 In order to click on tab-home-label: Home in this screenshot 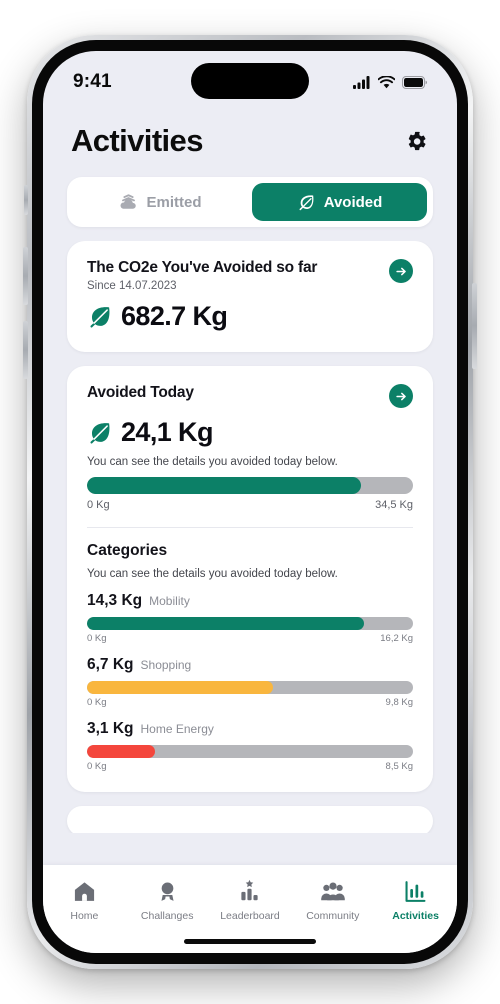, I will do `click(84, 916)`.